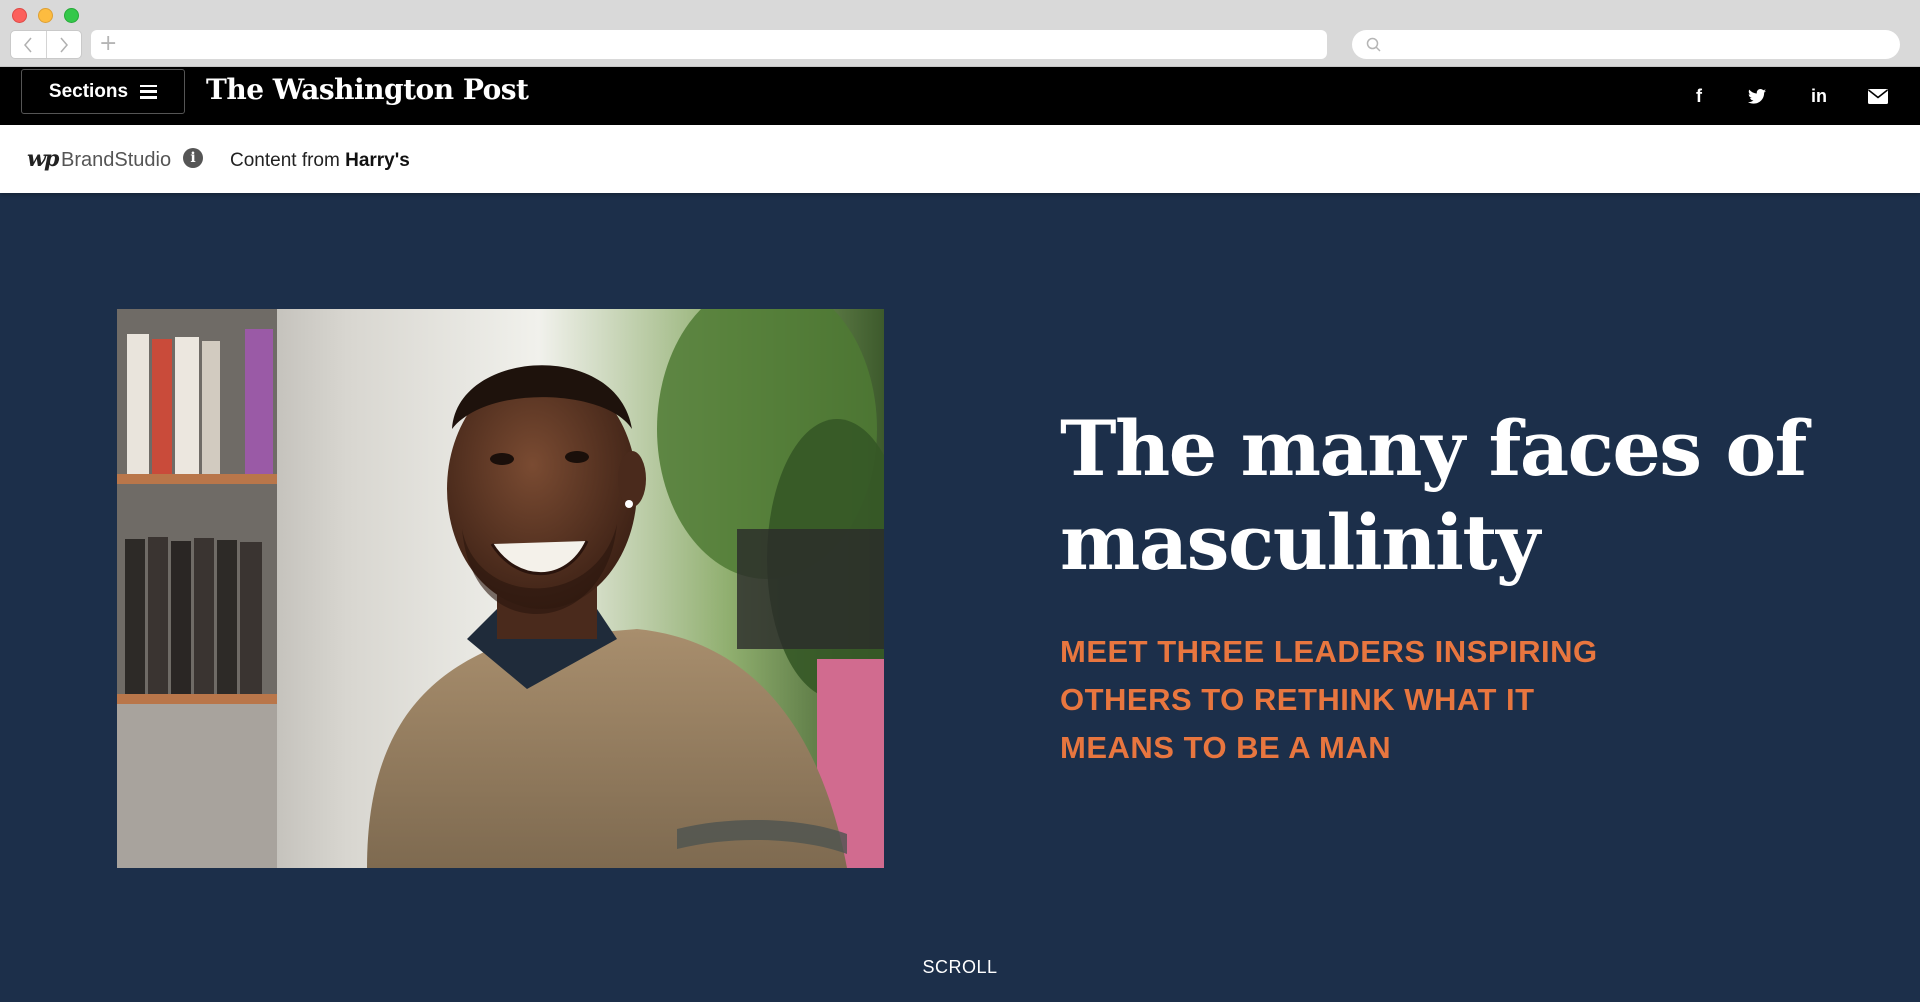 The width and height of the screenshot is (1920, 1002). What do you see at coordinates (1433, 495) in the screenshot?
I see `hero-headline: The many faces of masculinity` at bounding box center [1433, 495].